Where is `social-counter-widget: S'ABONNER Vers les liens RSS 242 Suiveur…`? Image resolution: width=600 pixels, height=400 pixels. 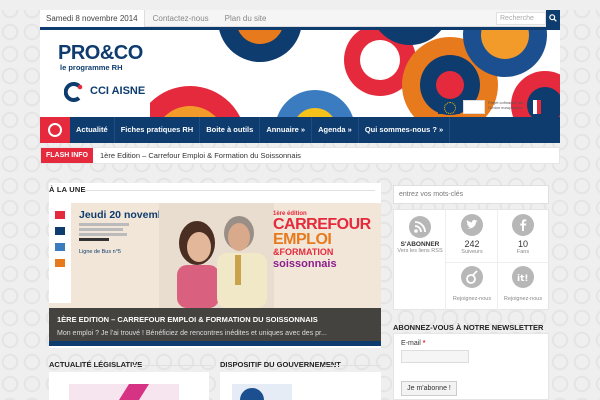 social-counter-widget: S'ABONNER Vers les liens RSS 242 Suiveur… is located at coordinates (471, 260).